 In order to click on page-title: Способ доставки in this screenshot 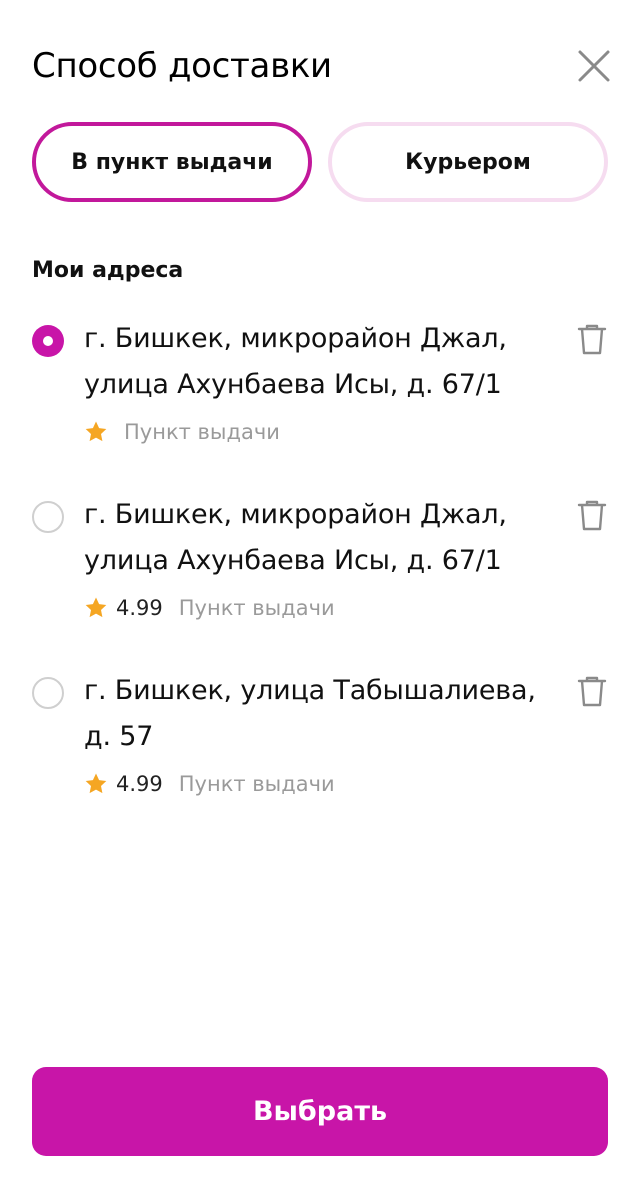, I will do `click(182, 66)`.